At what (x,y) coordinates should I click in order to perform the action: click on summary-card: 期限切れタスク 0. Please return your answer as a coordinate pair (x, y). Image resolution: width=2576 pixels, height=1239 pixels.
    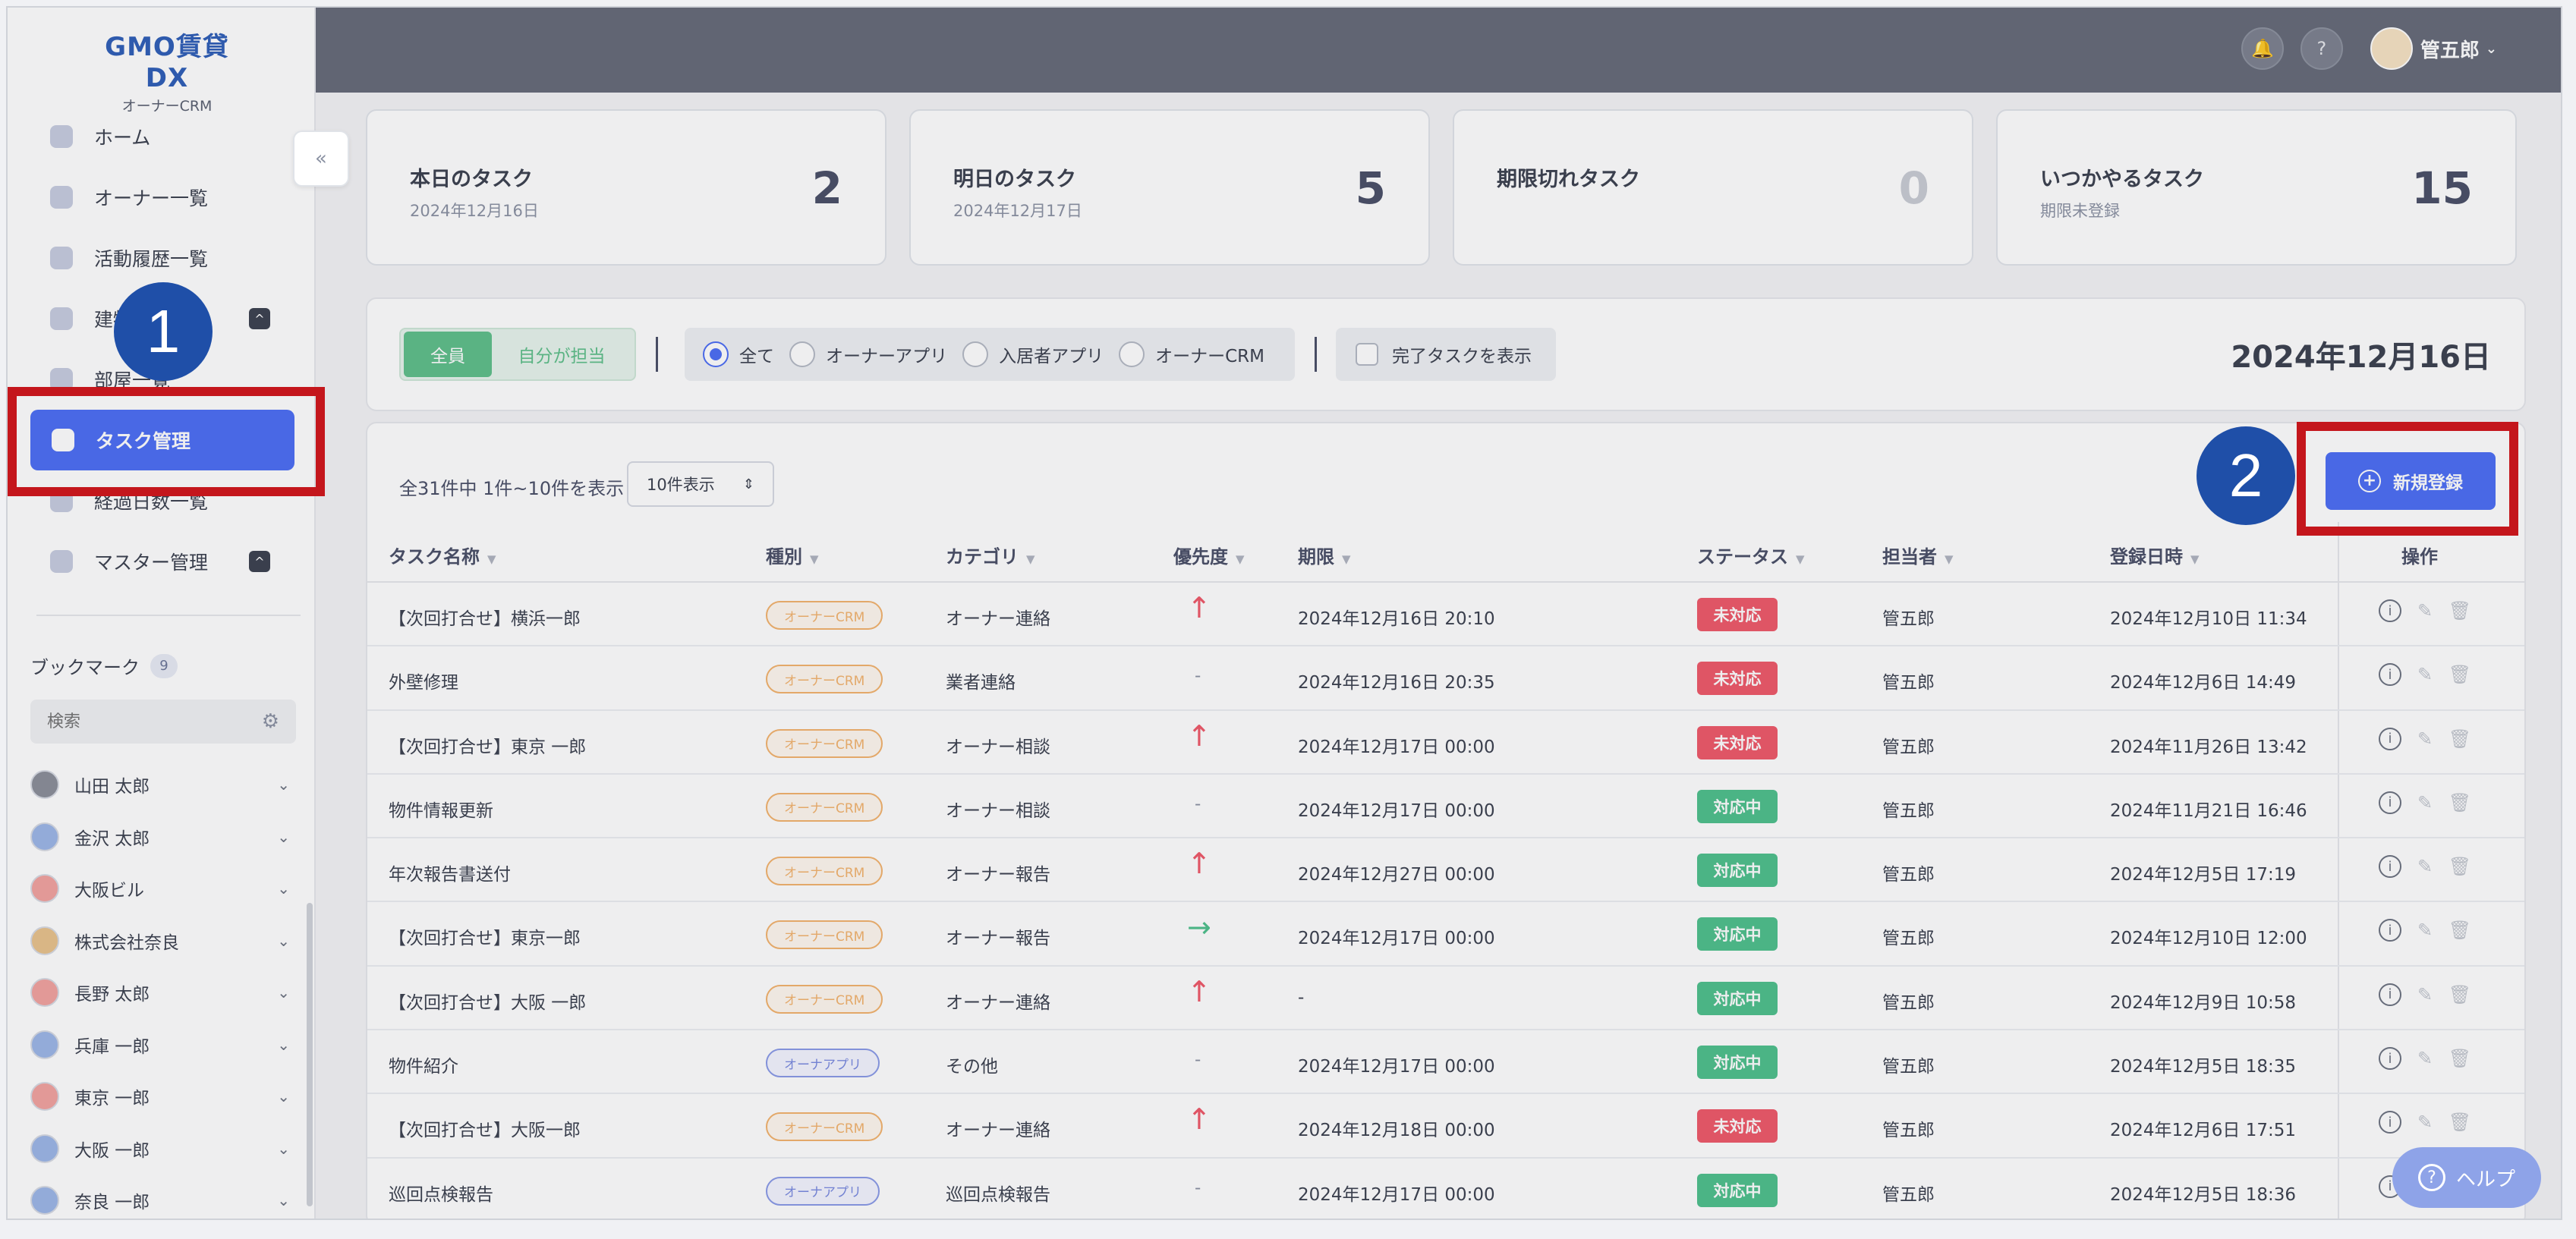
    Looking at the image, I should click on (1713, 187).